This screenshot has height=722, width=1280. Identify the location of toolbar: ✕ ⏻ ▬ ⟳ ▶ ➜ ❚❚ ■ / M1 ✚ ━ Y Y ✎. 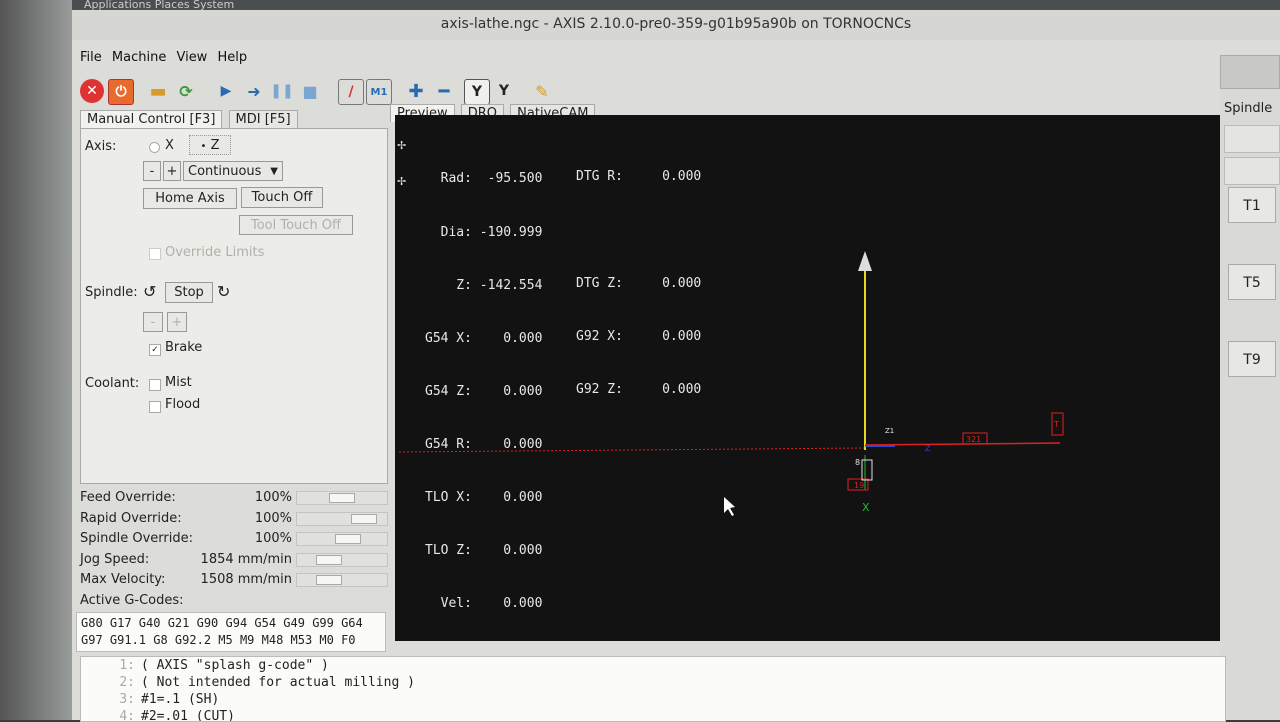
(360, 91).